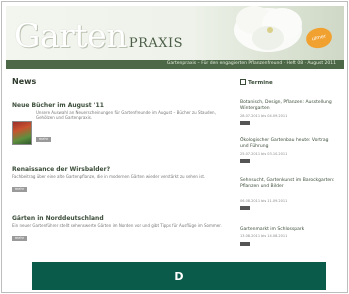 Image resolution: width=349 pixels, height=294 pixels. What do you see at coordinates (264, 154) in the screenshot?
I see `event-date-2: 25.07.2011 bis 03.10.2011` at bounding box center [264, 154].